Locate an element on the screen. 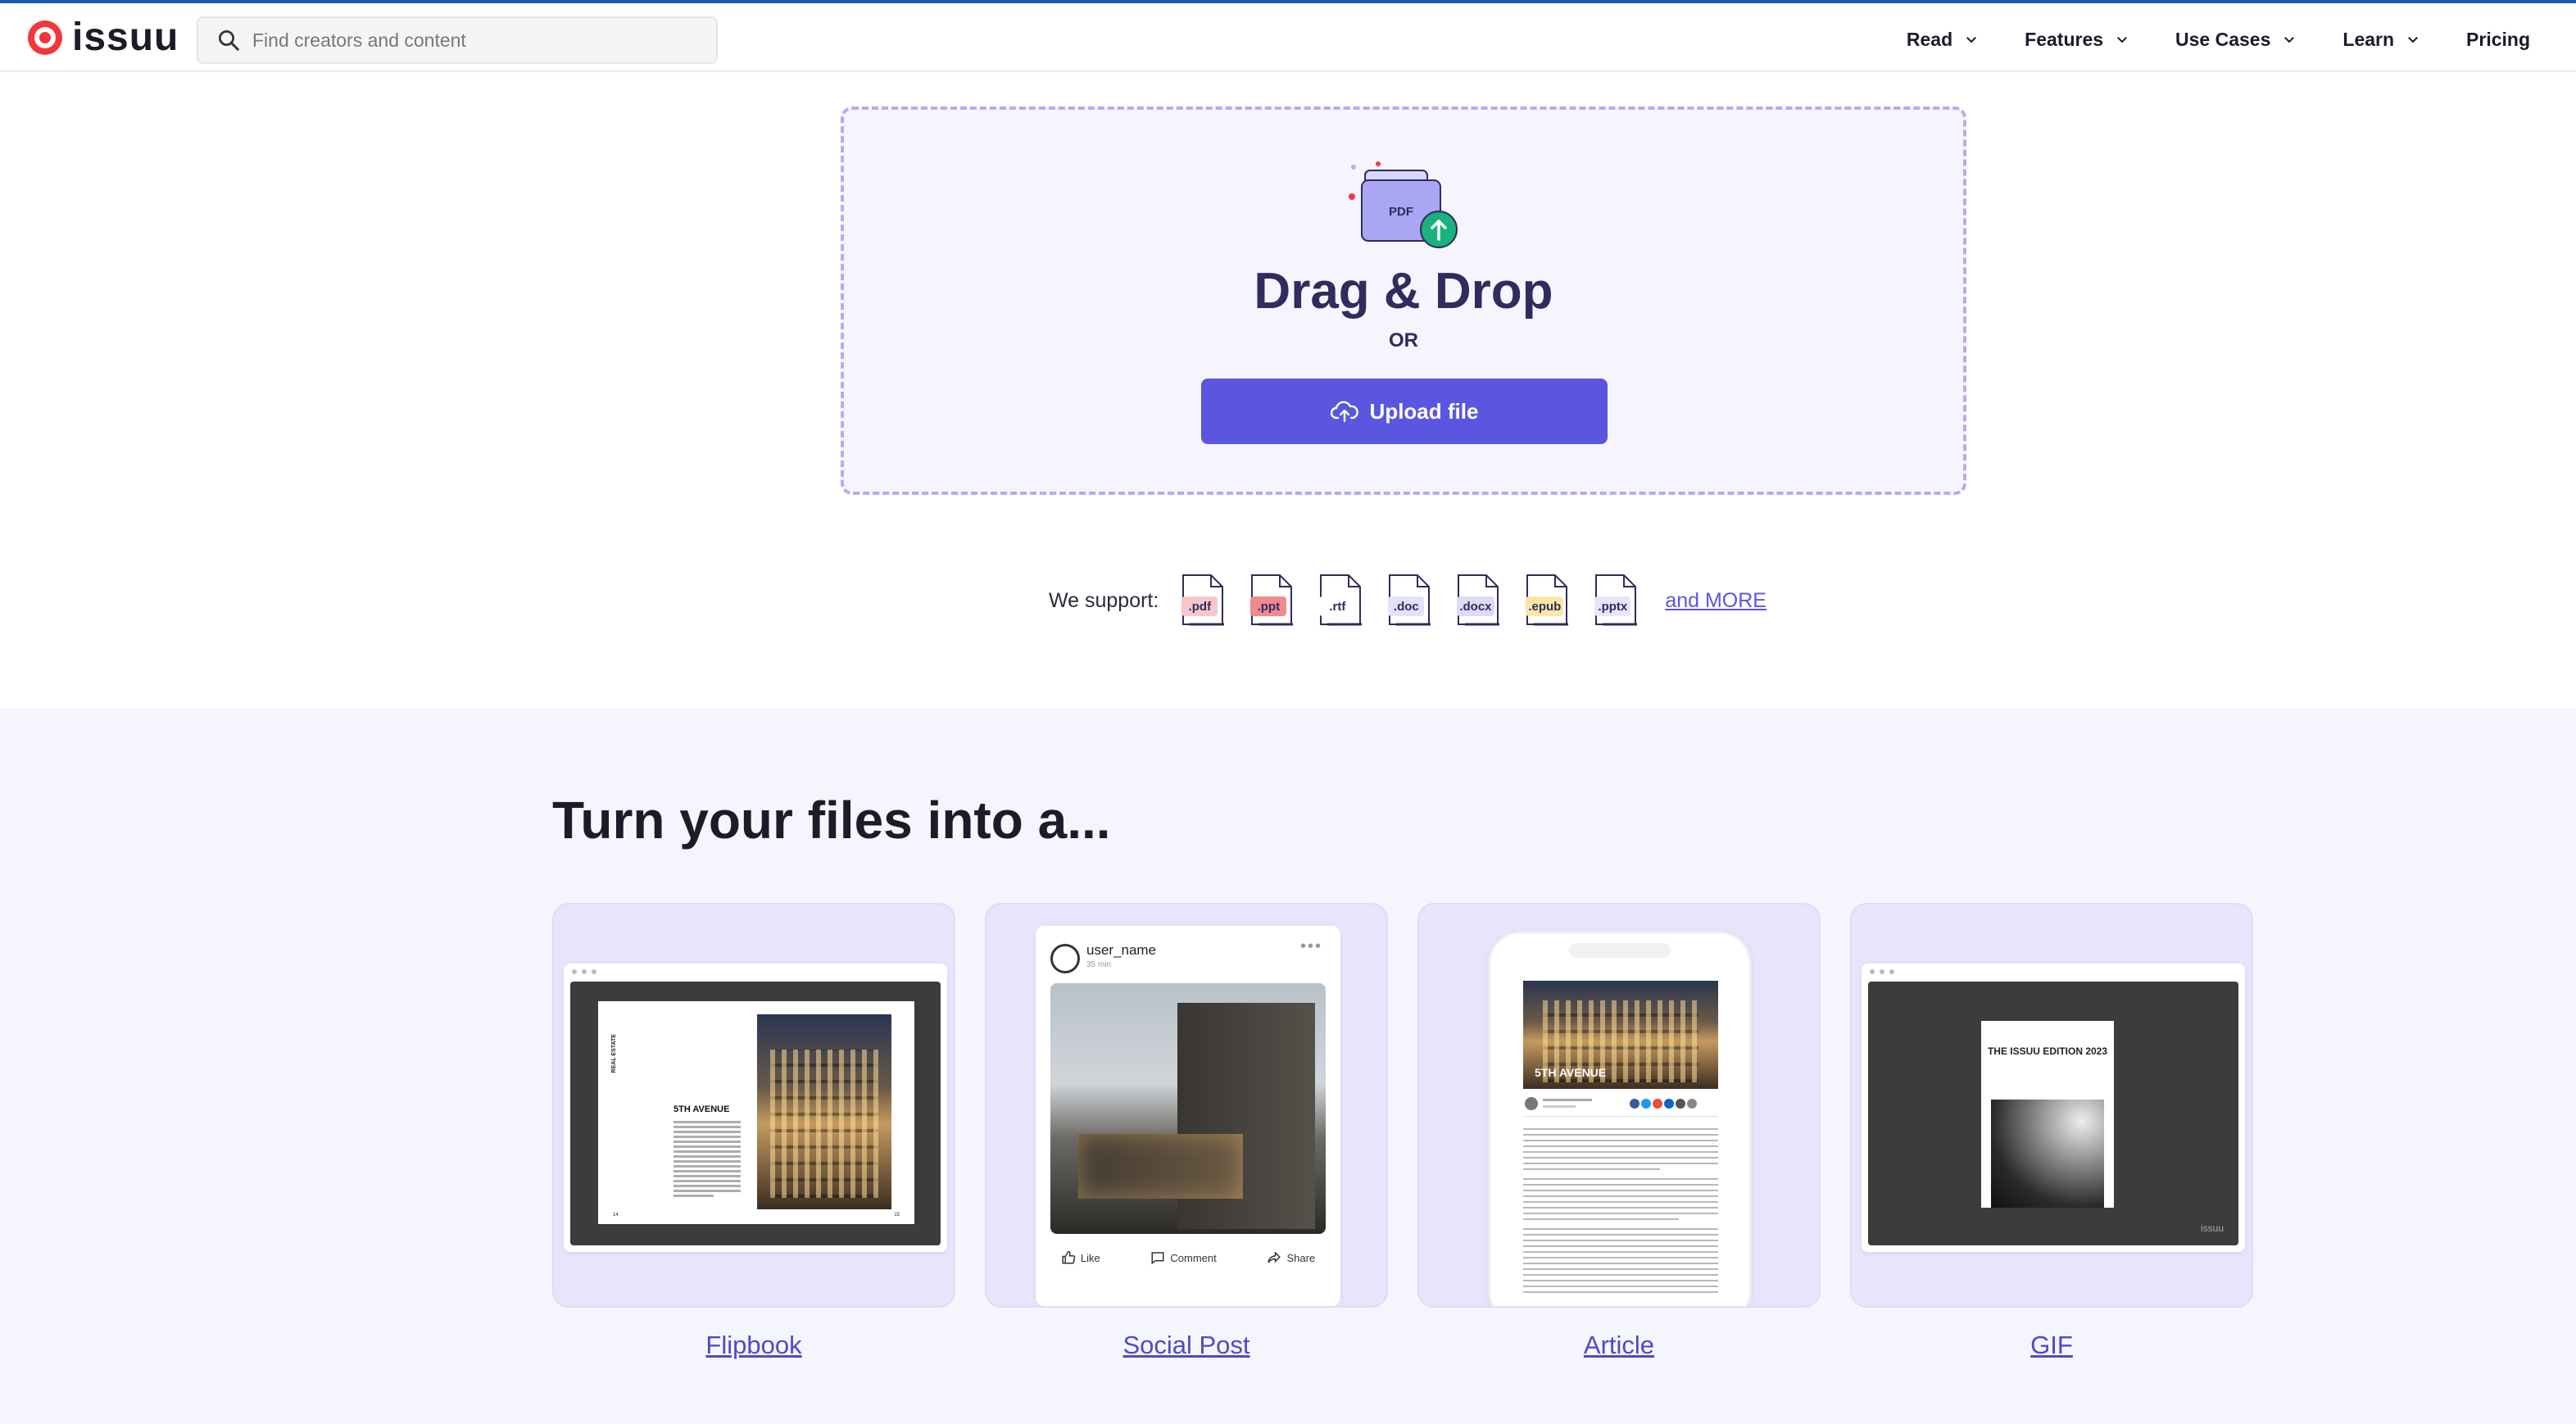  social-post-mockup: user_name 35 min ••• Like Comment Share is located at coordinates (1188, 1116).